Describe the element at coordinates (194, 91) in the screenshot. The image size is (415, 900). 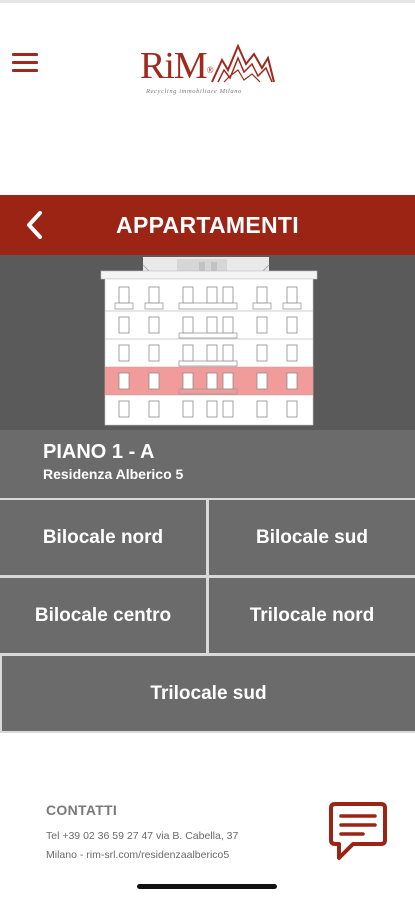
I see `logo-tagline: Recycling immobiliare Milano` at that location.